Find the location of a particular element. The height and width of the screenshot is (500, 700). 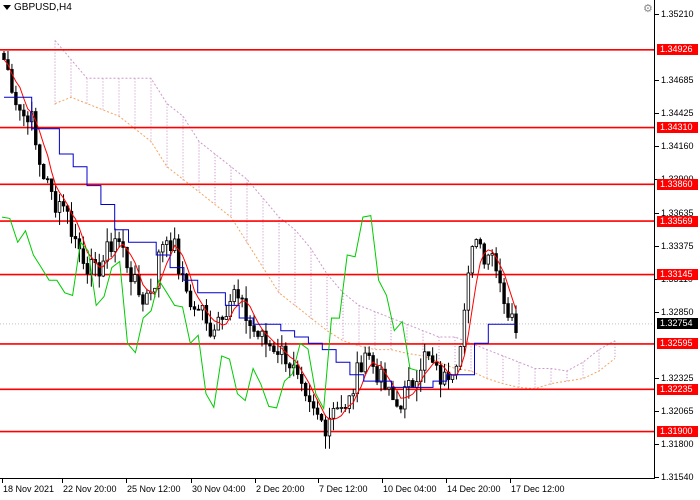

dropdown-triangle-icon is located at coordinates (7, 7).